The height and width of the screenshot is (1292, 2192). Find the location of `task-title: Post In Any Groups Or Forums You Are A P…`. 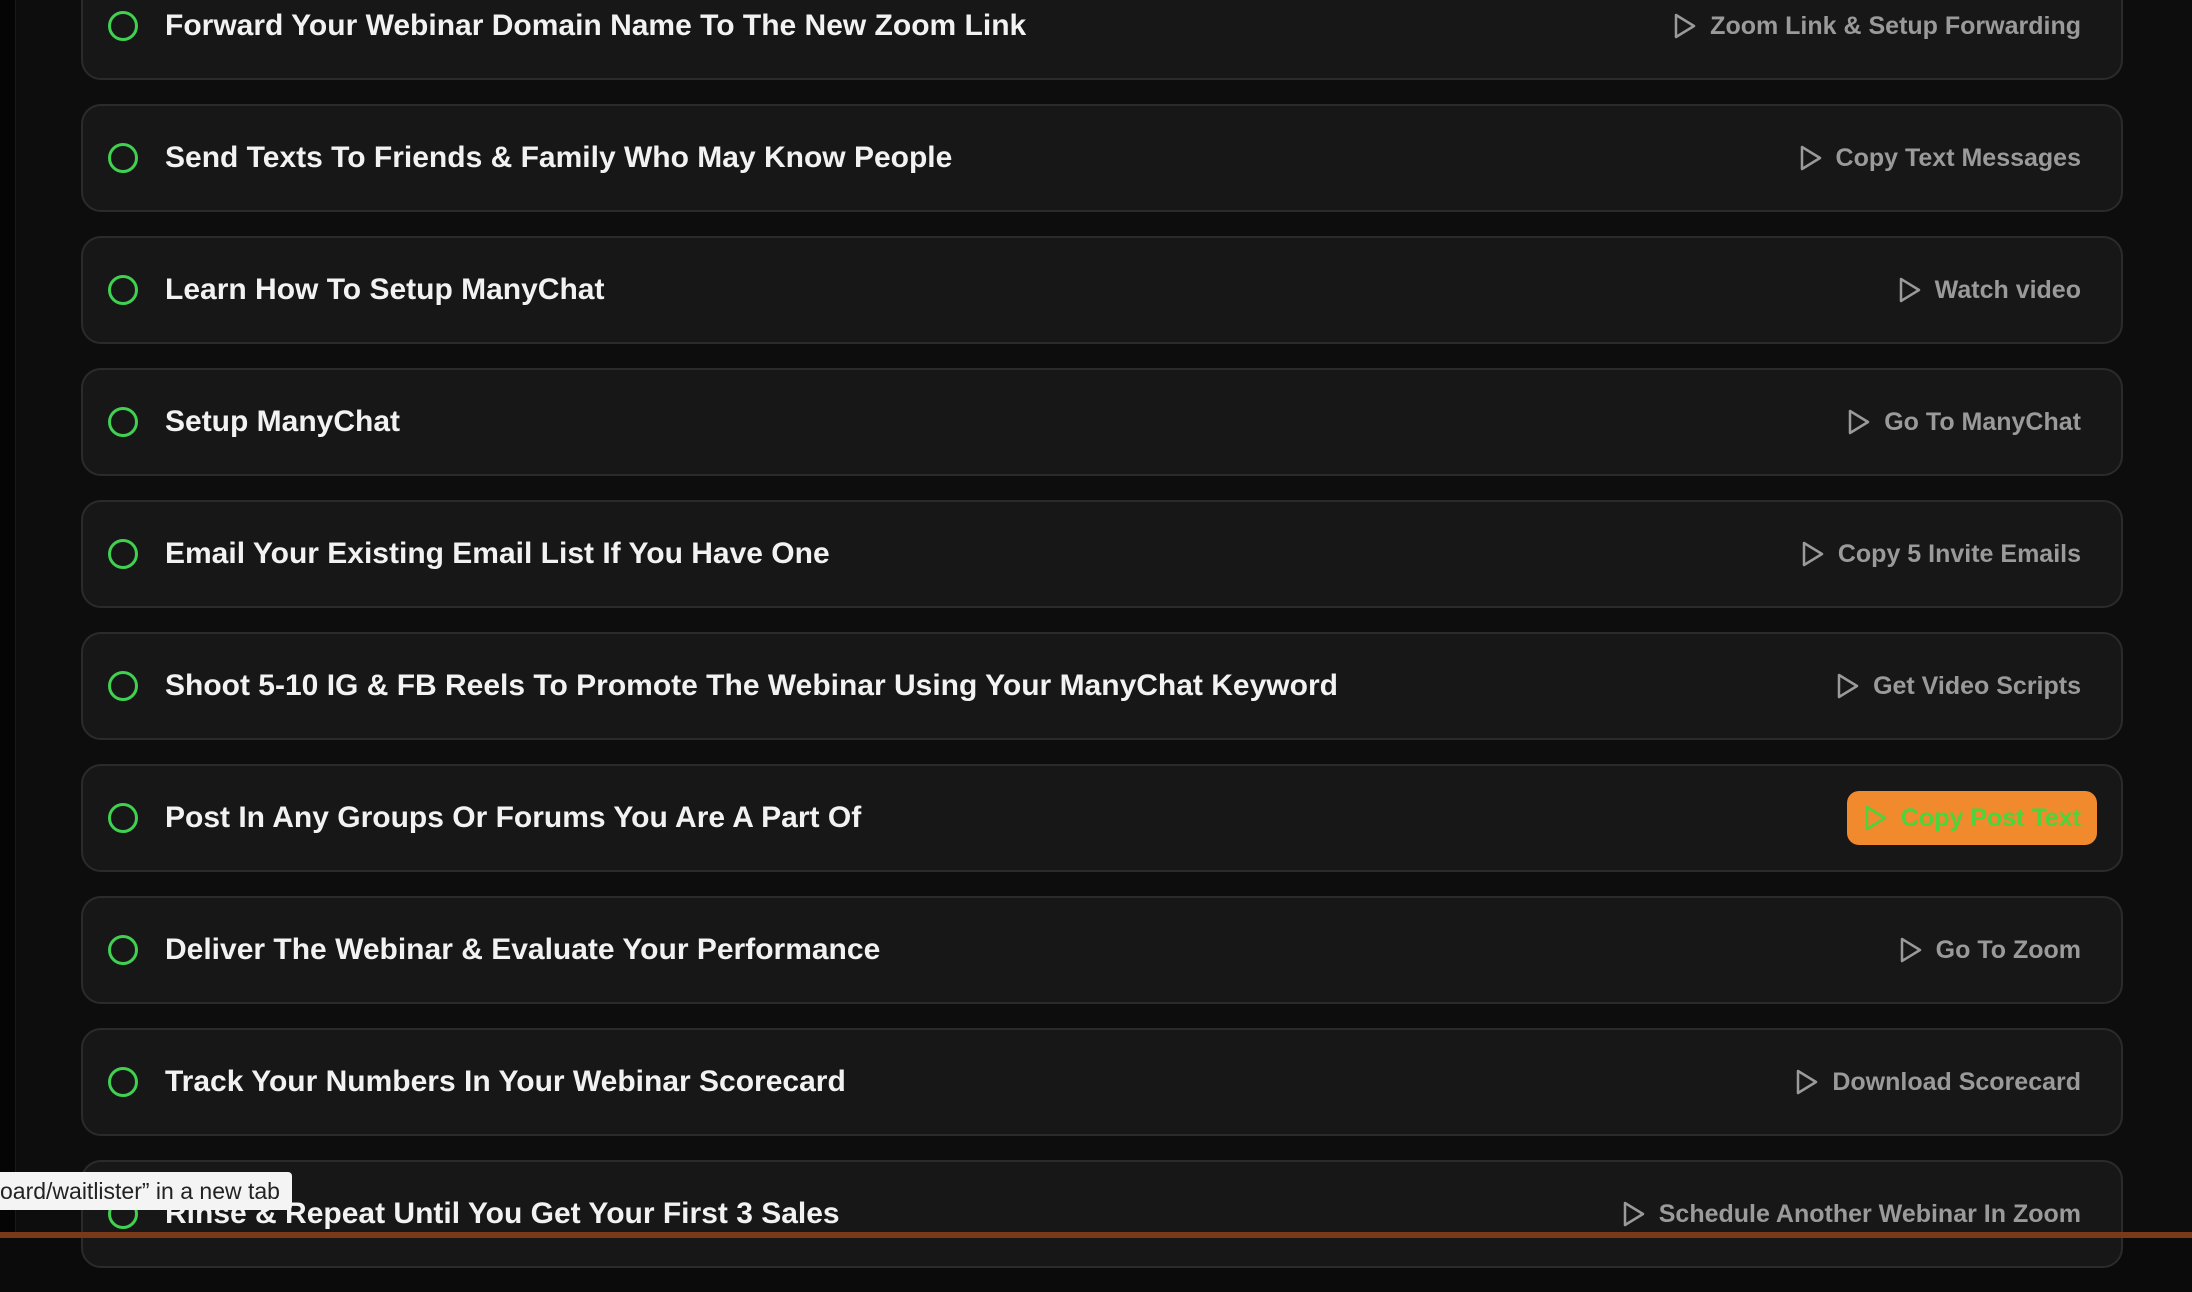

task-title: Post In Any Groups Or Forums You Are A P… is located at coordinates (513, 818).